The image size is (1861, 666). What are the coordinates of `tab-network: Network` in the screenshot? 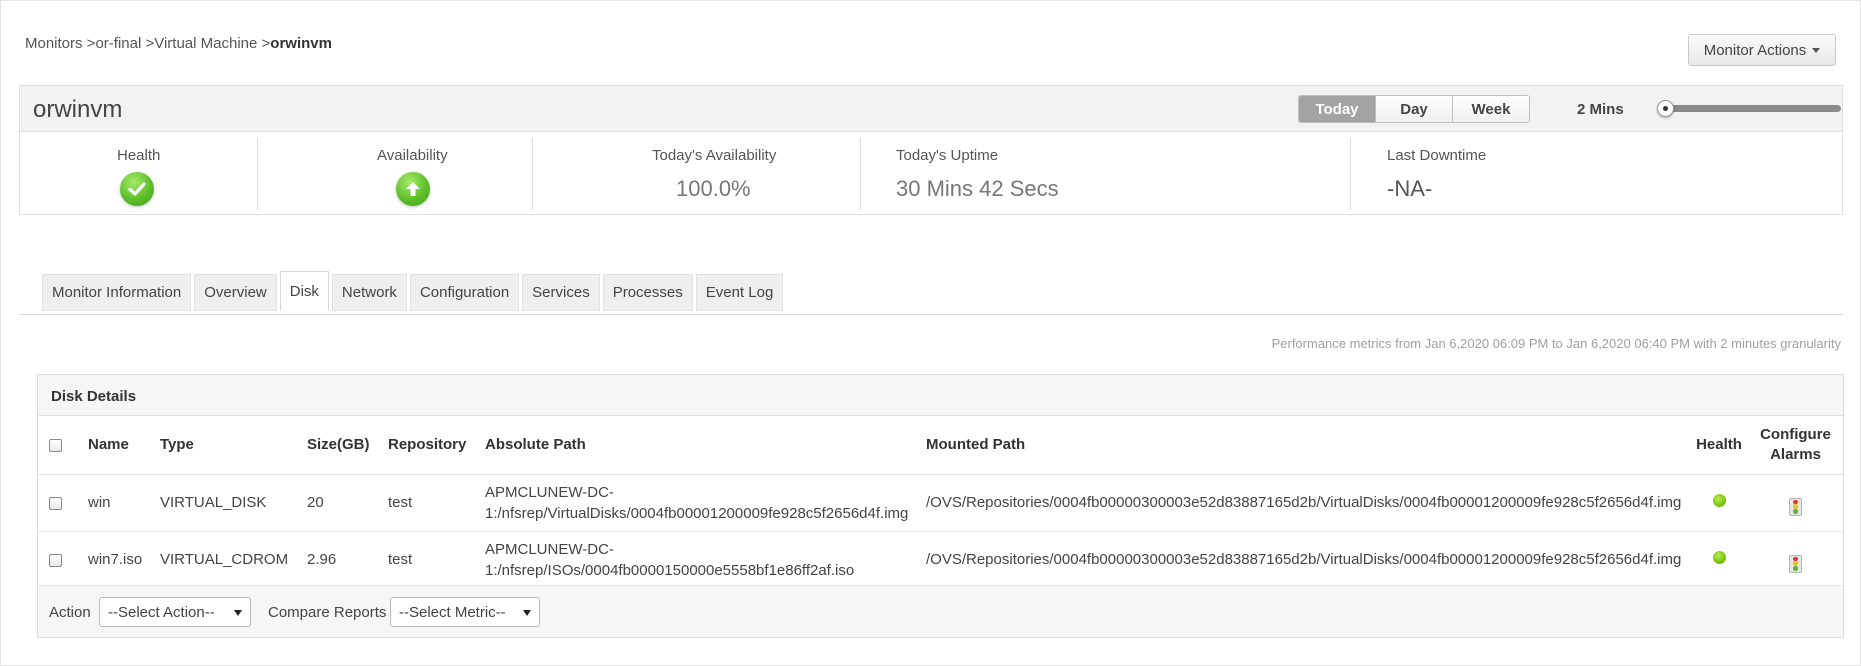 It's located at (369, 292).